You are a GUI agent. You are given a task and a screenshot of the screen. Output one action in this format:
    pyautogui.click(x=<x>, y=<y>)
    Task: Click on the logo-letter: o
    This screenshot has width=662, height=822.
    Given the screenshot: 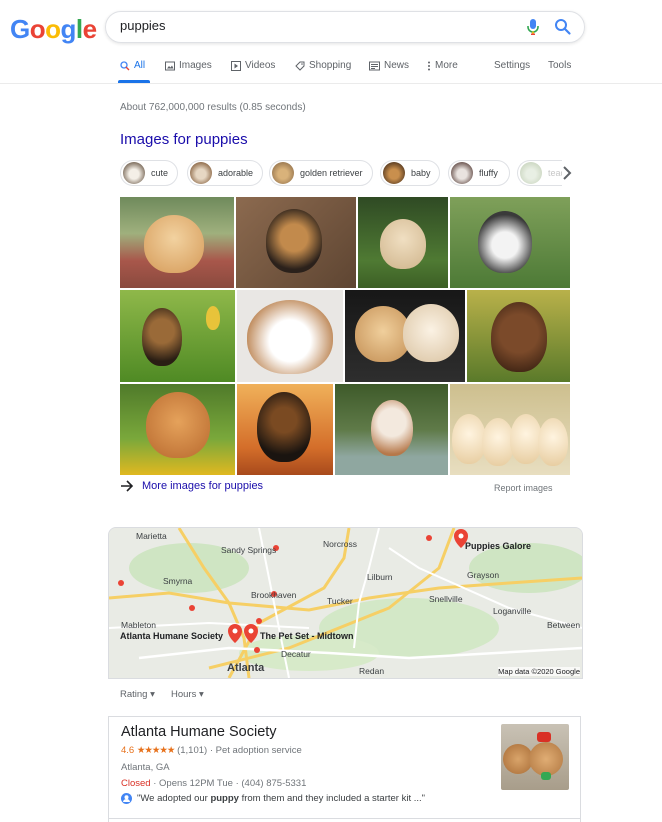 What is the action you would take?
    pyautogui.click(x=37, y=29)
    